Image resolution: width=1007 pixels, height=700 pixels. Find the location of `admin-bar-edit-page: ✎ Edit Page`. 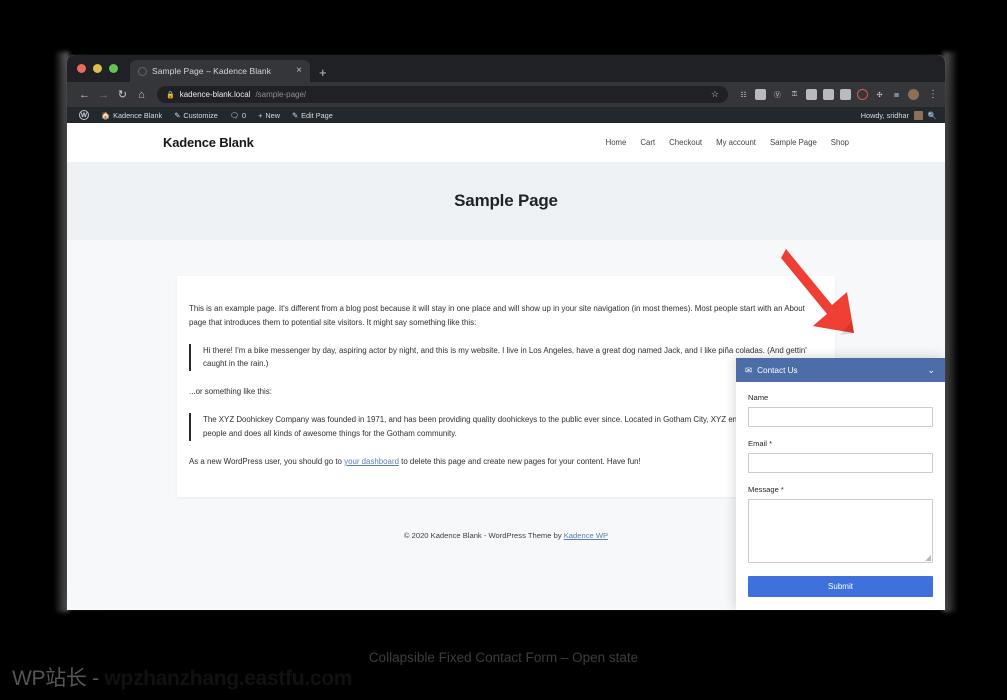

admin-bar-edit-page: ✎ Edit Page is located at coordinates (312, 115).